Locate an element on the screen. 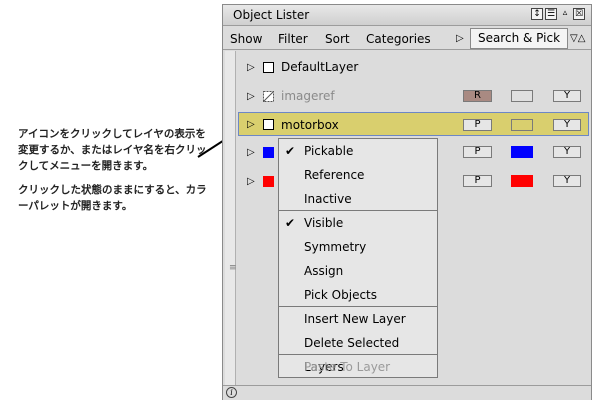 Image resolution: width=595 pixels, height=406 pixels. menu-item-pick-objects: Pick Objects is located at coordinates (358, 295).